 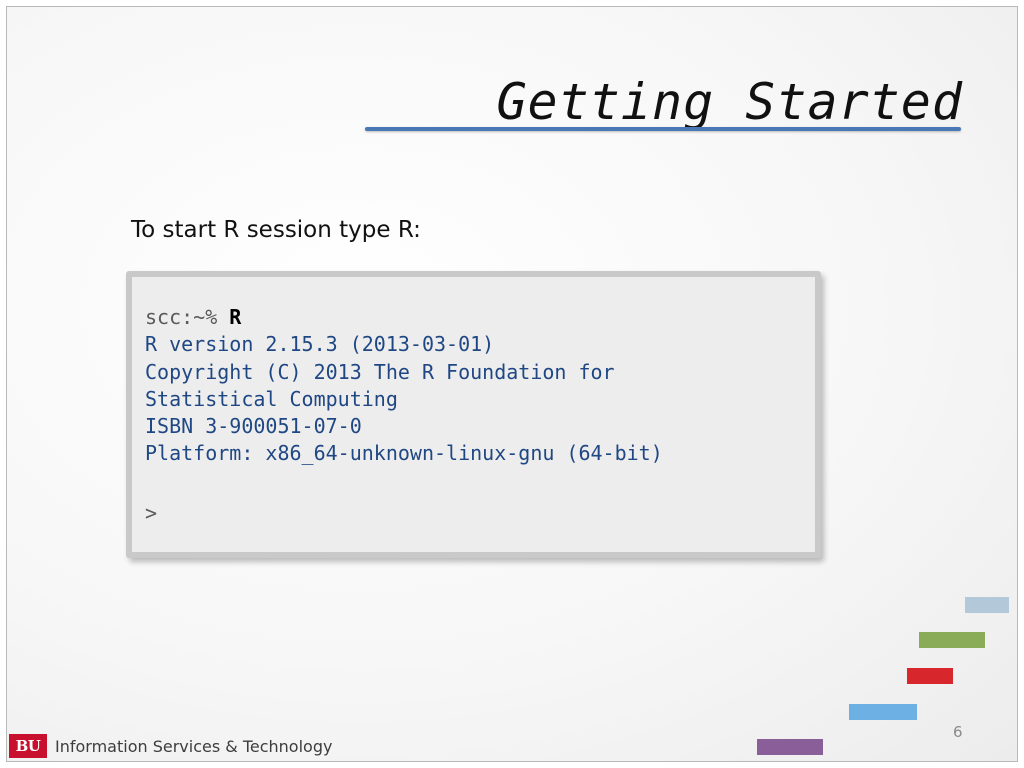 I want to click on output-line: Statistical Computing, so click(x=271, y=398).